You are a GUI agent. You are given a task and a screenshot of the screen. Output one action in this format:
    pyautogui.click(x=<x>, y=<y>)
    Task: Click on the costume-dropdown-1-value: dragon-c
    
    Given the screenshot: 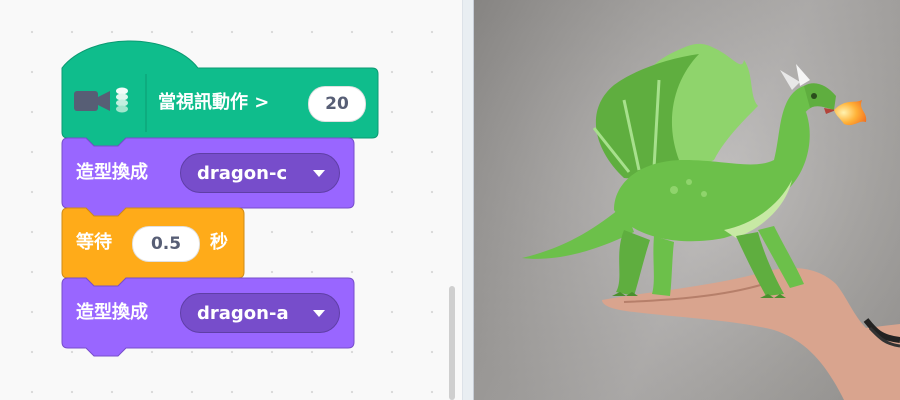 What is the action you would take?
    pyautogui.click(x=242, y=173)
    